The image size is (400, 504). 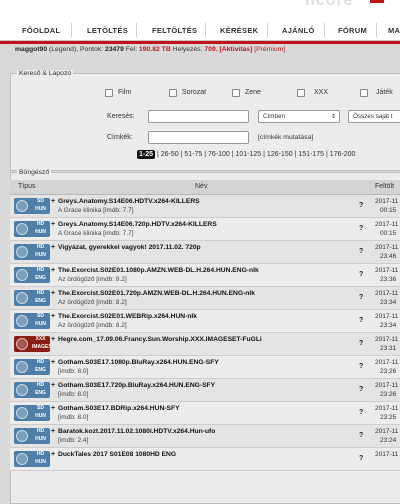 What do you see at coordinates (27, 186) in the screenshot?
I see `column-header-type: Típus` at bounding box center [27, 186].